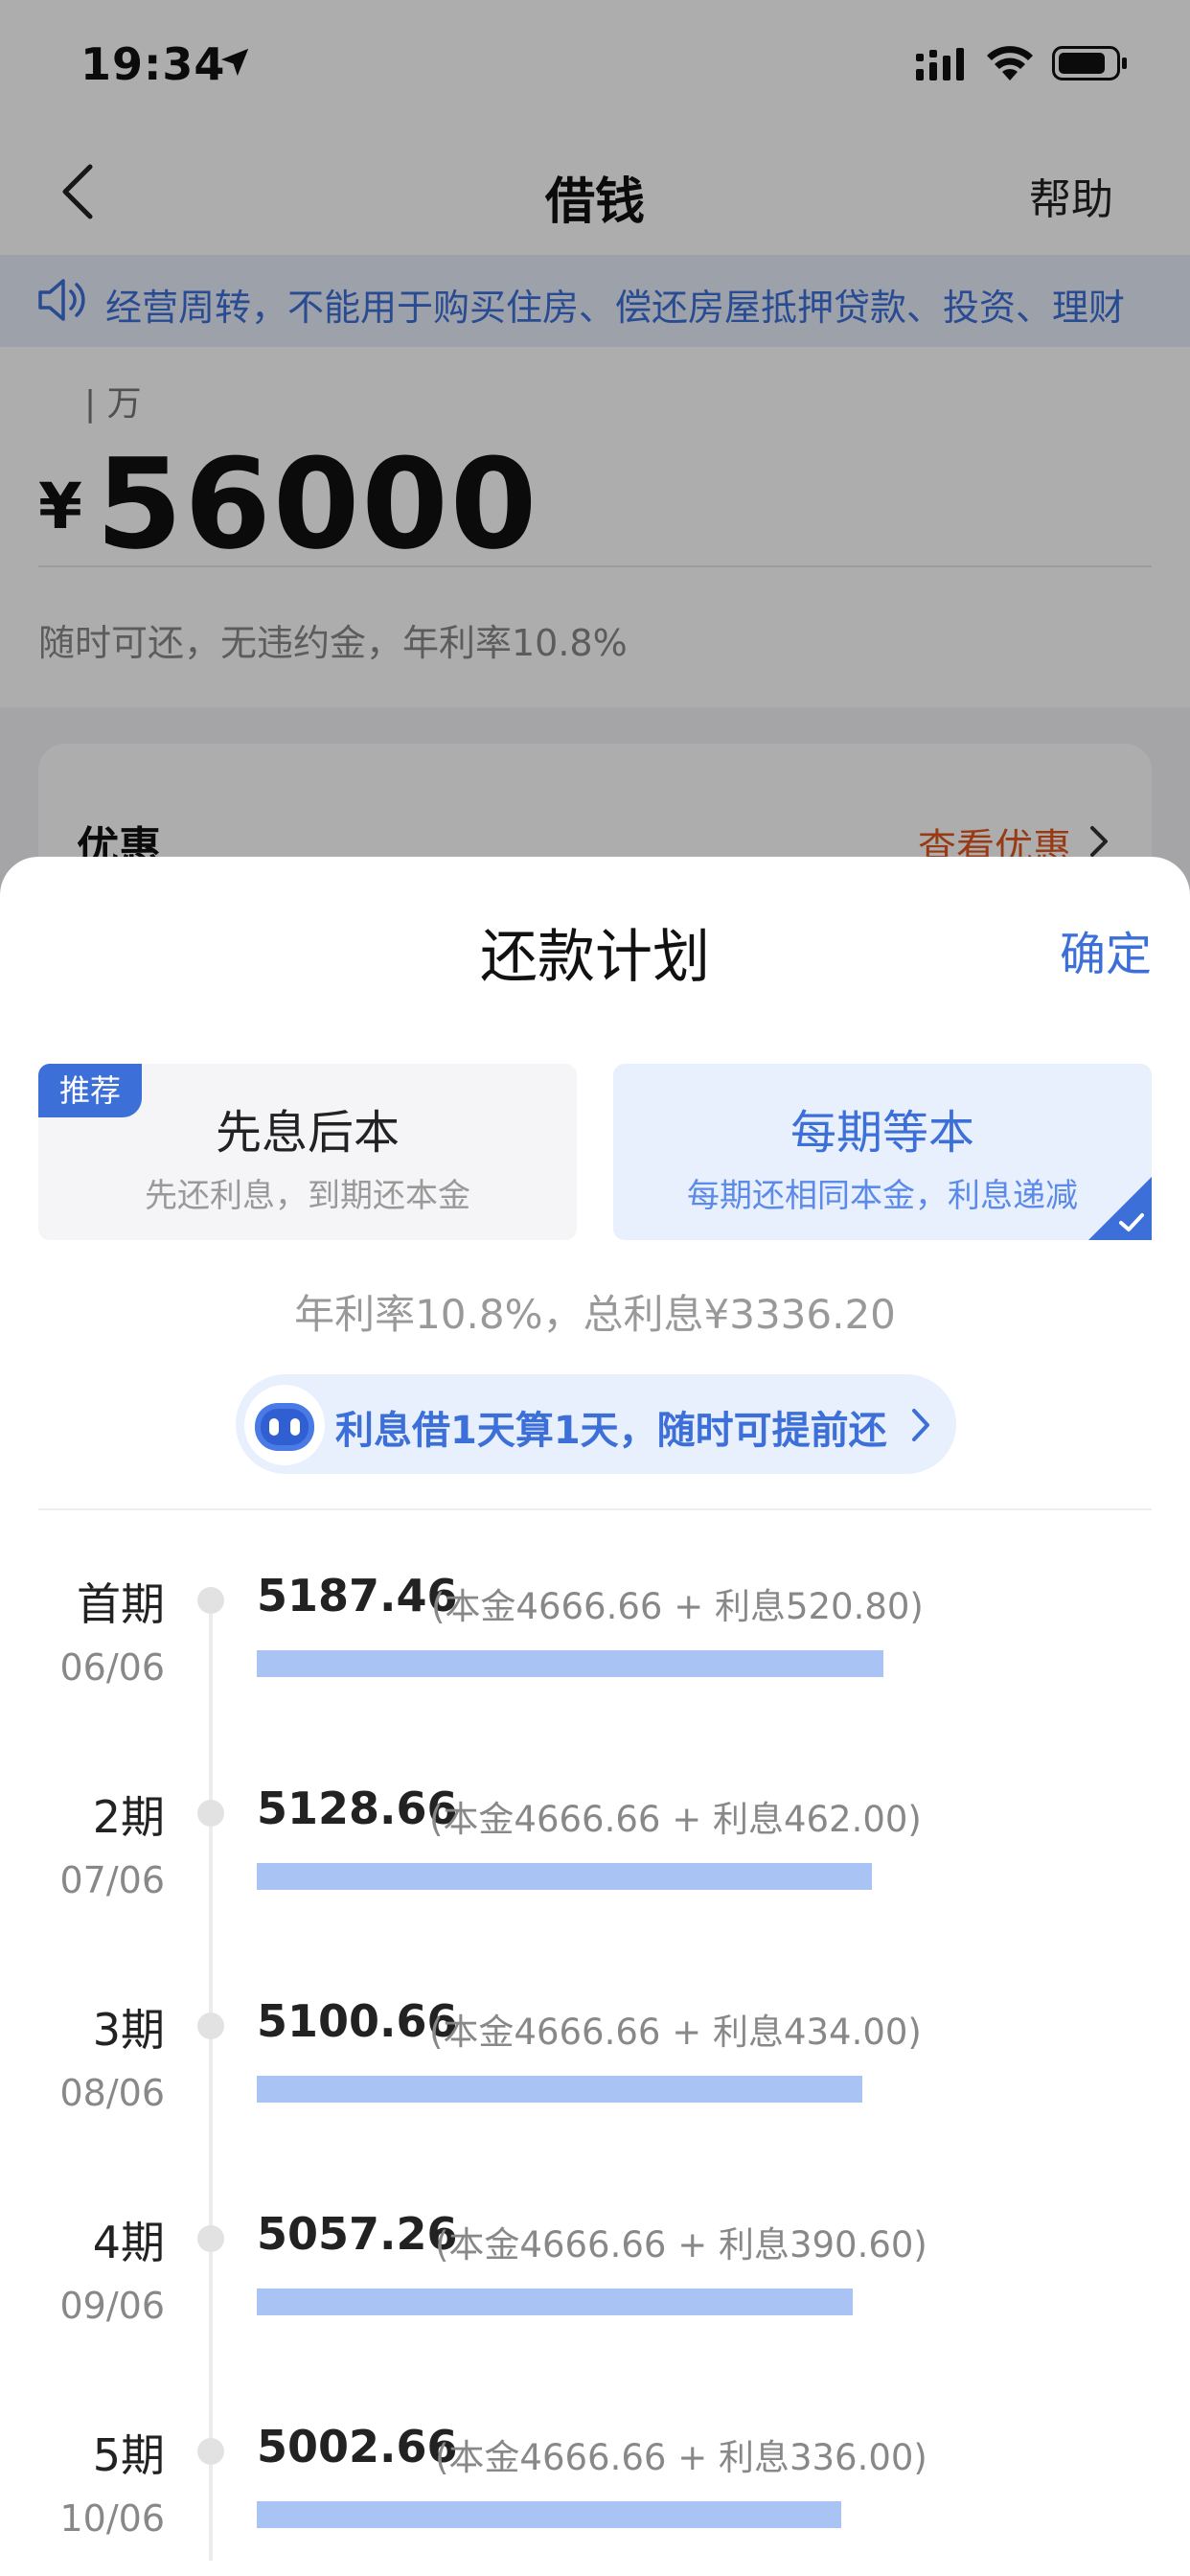 Image resolution: width=1190 pixels, height=2576 pixels. Describe the element at coordinates (595, 1509) in the screenshot. I see `divider` at that location.